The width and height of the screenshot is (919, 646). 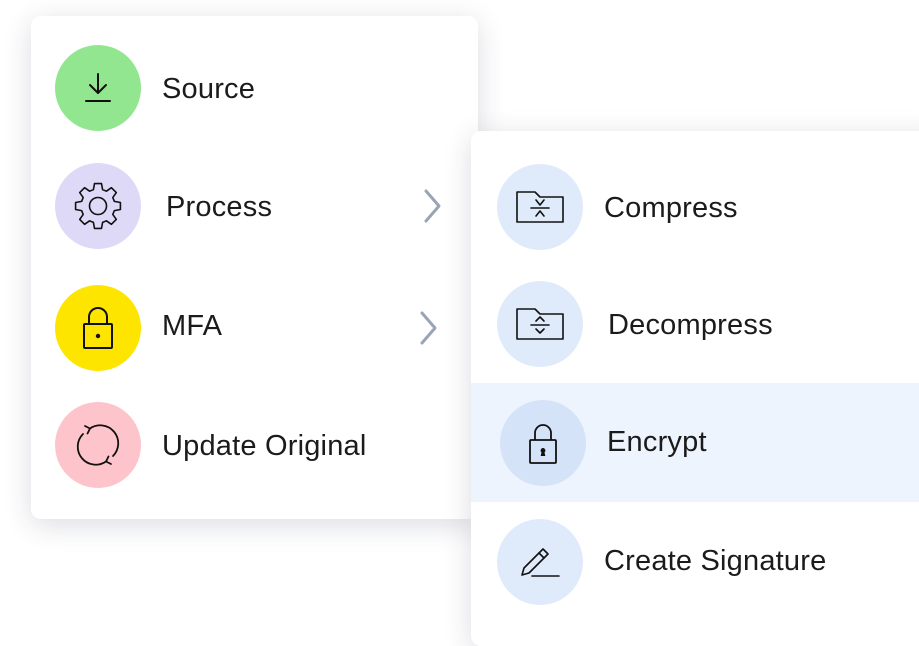 I want to click on update-original-icon-circle, so click(x=98, y=445).